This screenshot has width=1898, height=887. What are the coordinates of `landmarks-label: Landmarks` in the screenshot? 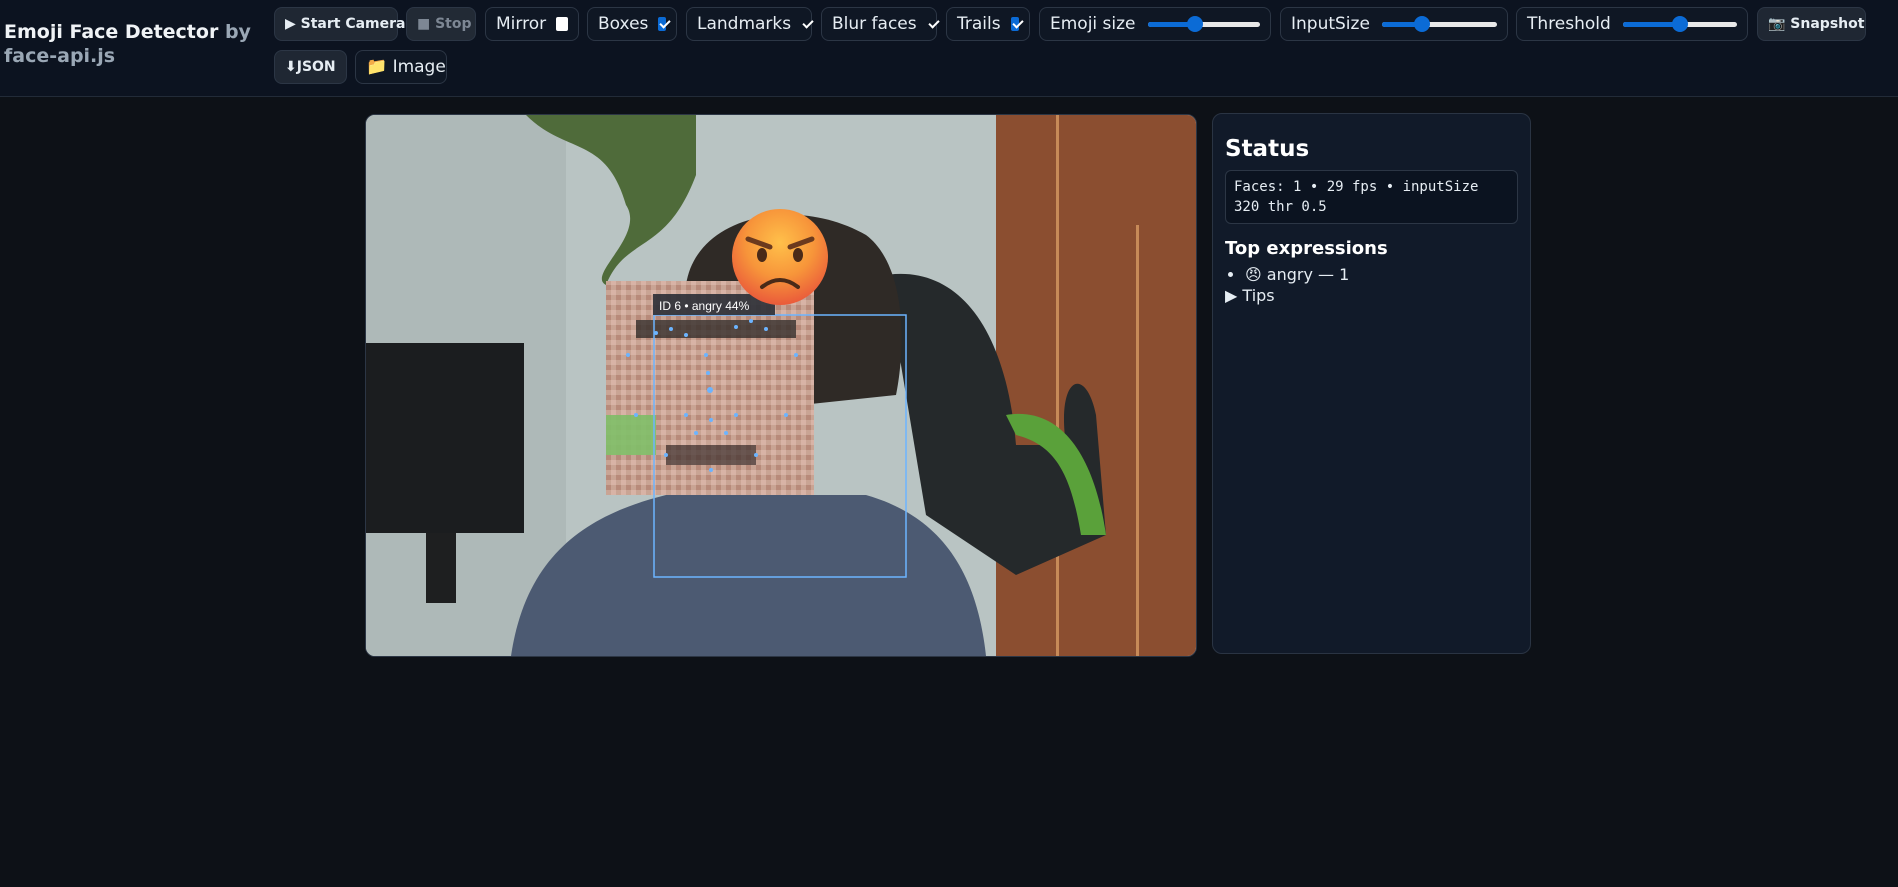 It's located at (744, 24).